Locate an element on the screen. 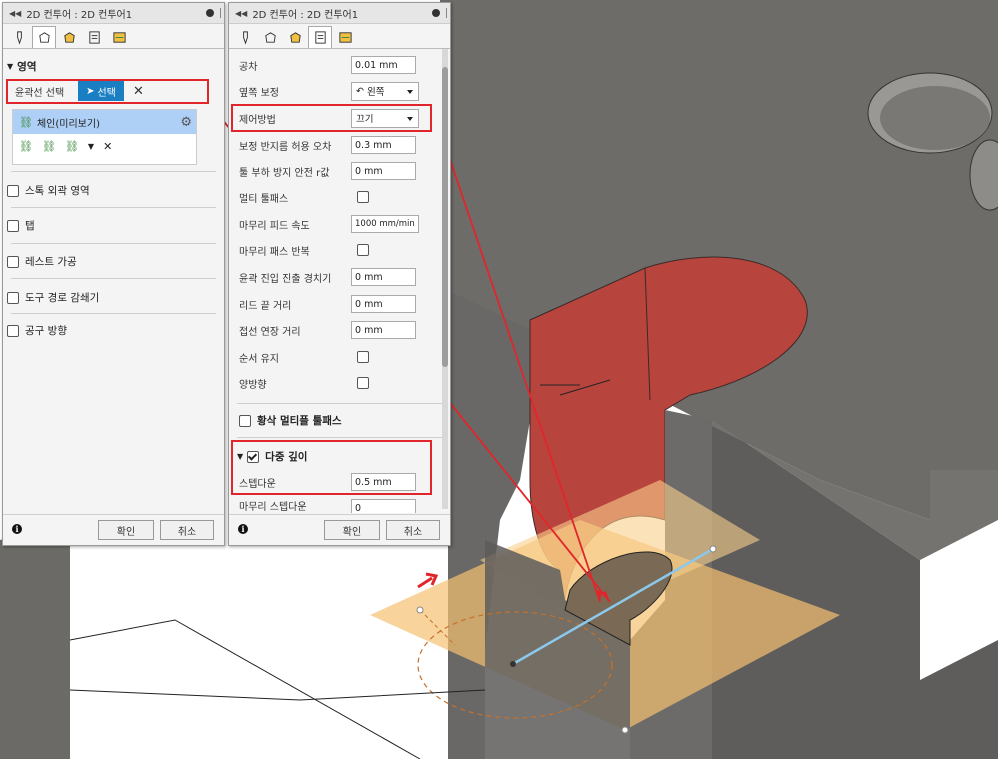 The width and height of the screenshot is (998, 759). option-label: 스톡 외곽 영역 is located at coordinates (57, 191).